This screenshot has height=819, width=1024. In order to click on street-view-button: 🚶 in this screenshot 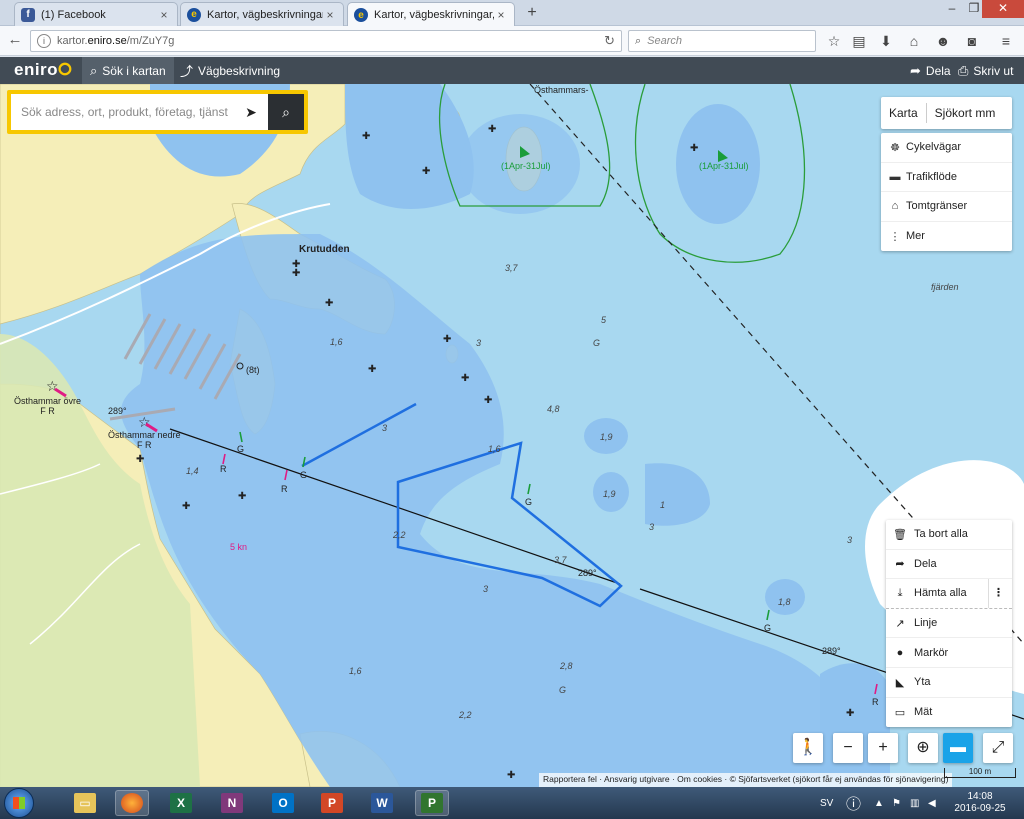, I will do `click(808, 748)`.